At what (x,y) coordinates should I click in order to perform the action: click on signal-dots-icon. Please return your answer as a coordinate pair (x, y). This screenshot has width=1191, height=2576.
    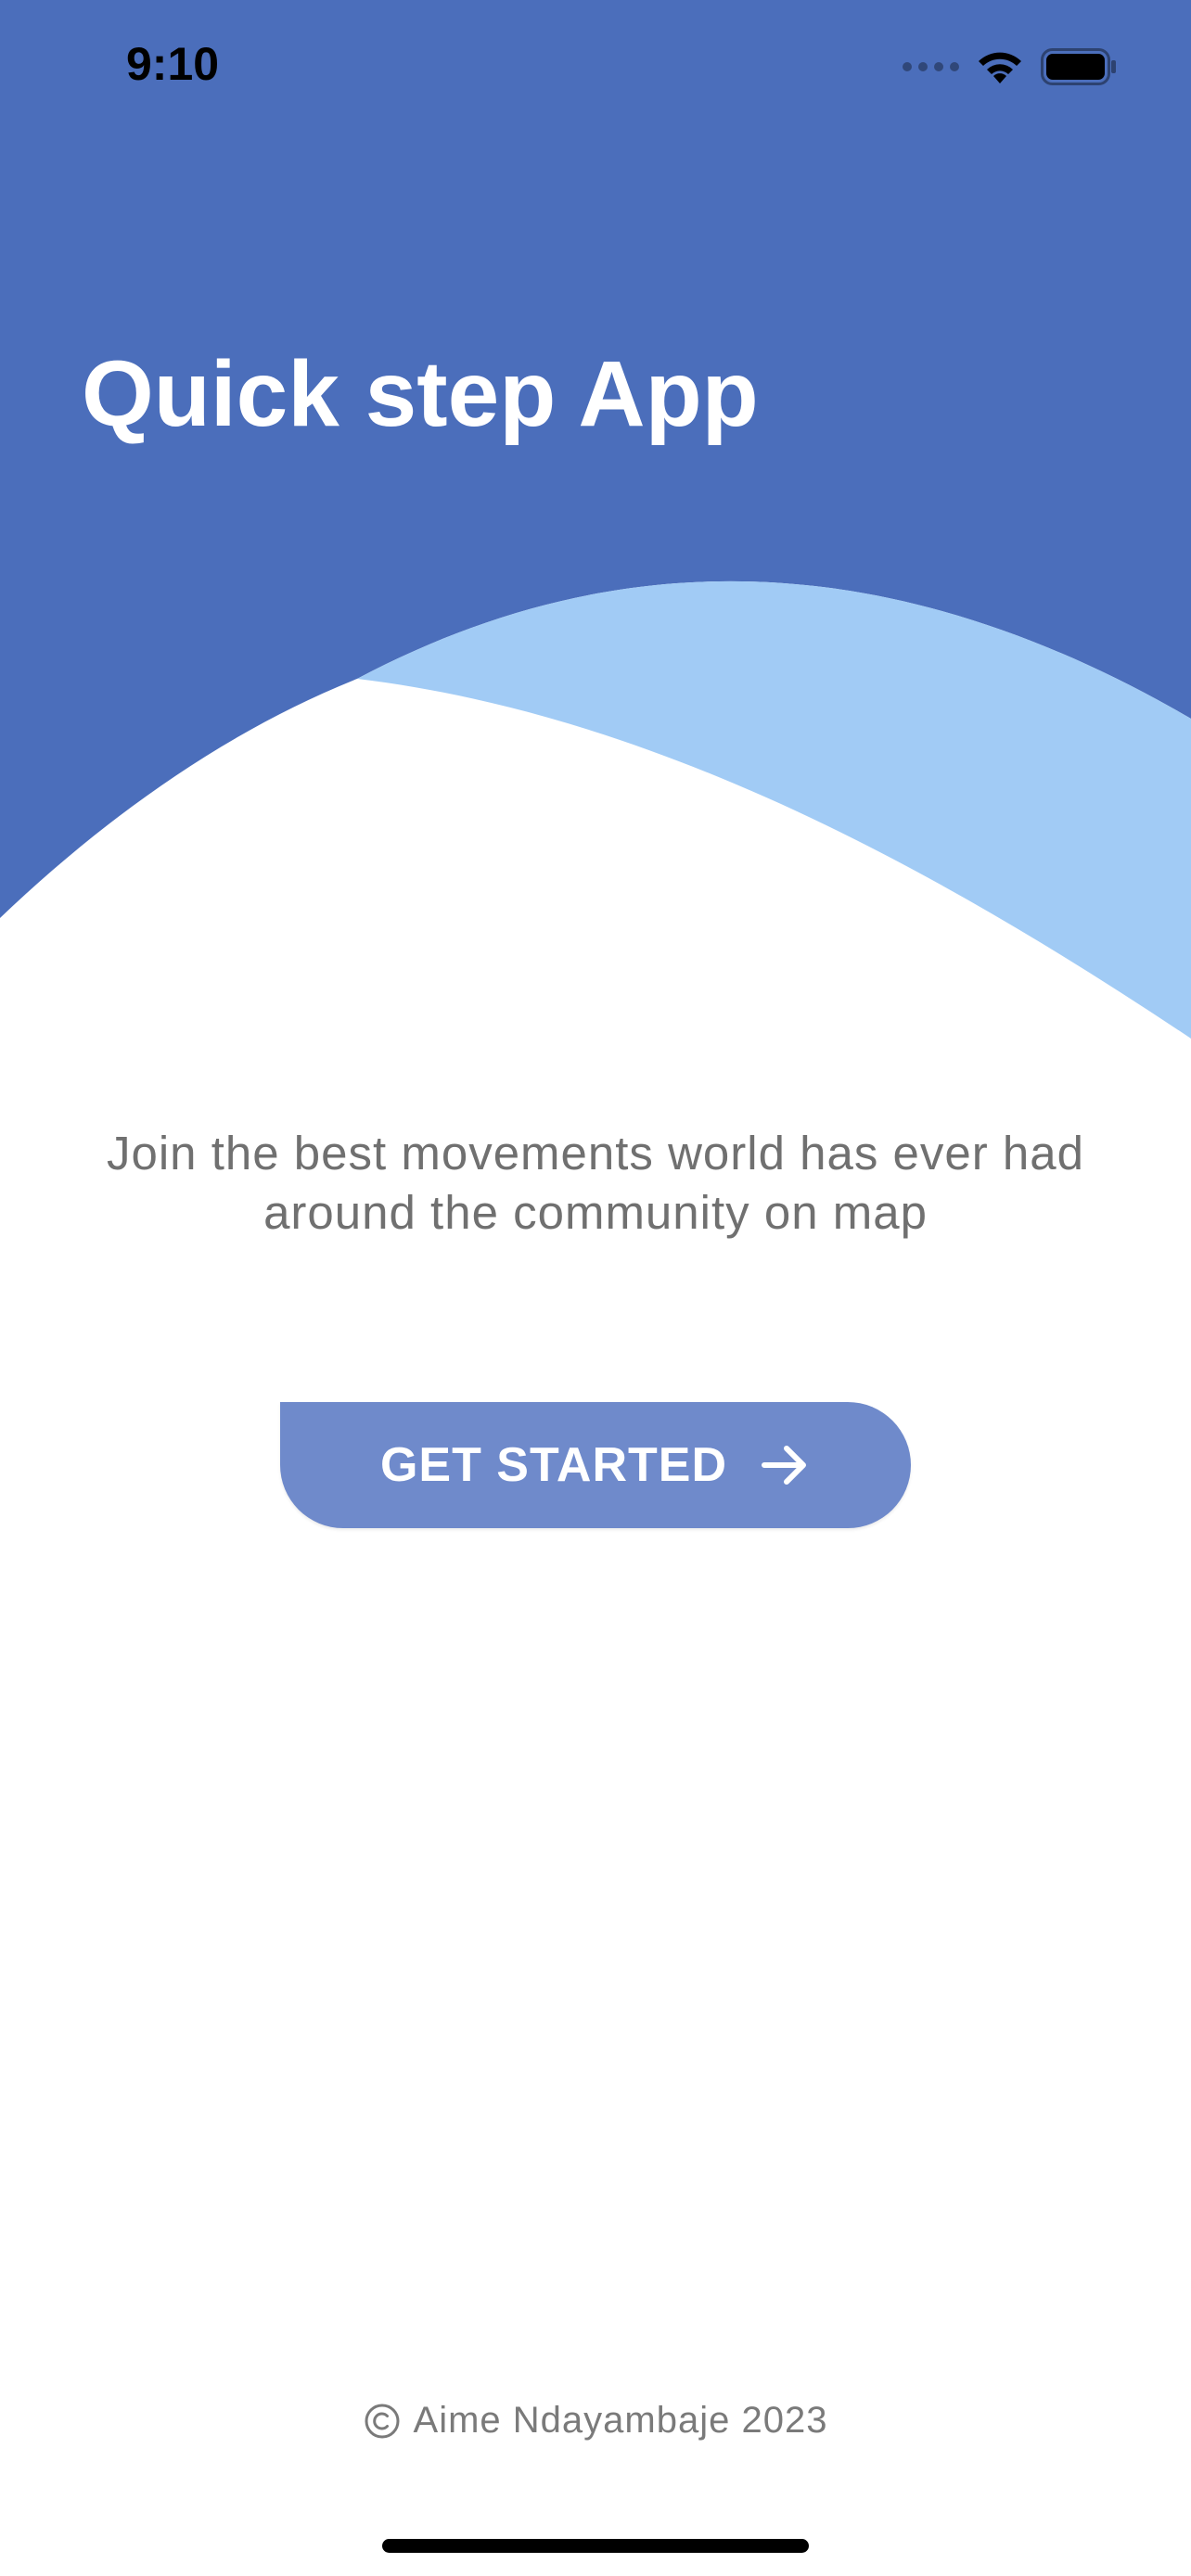
    Looking at the image, I should click on (931, 66).